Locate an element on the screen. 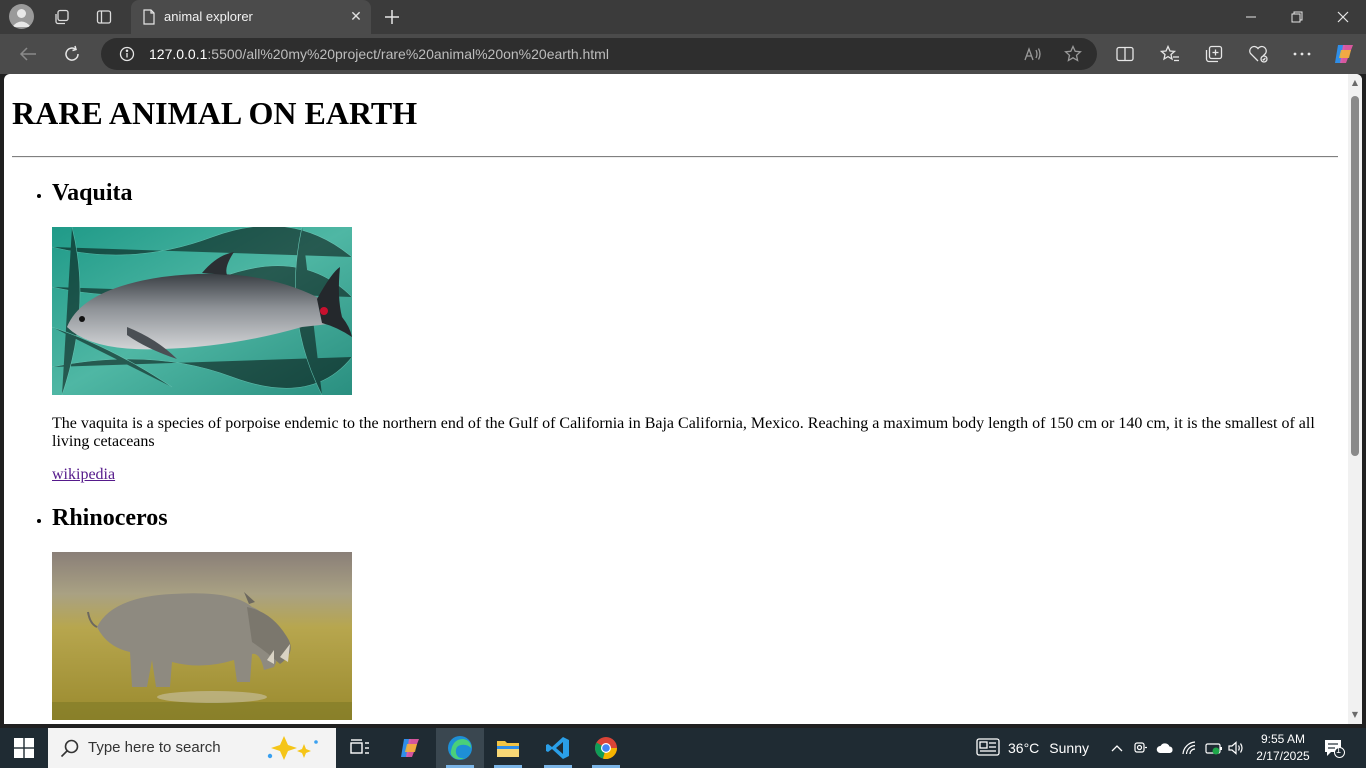 Image resolution: width=1366 pixels, height=768 pixels. system-clock: 9:55 AM 2/17/2025 is located at coordinates (1283, 748).